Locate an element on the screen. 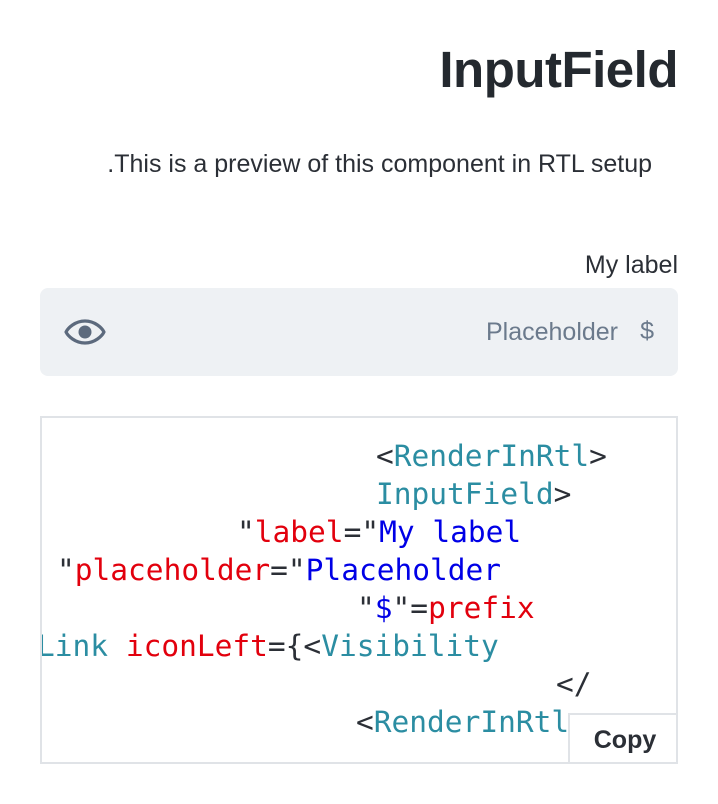  code-line: Link iconLeft={<Visibility is located at coordinates (269, 646).